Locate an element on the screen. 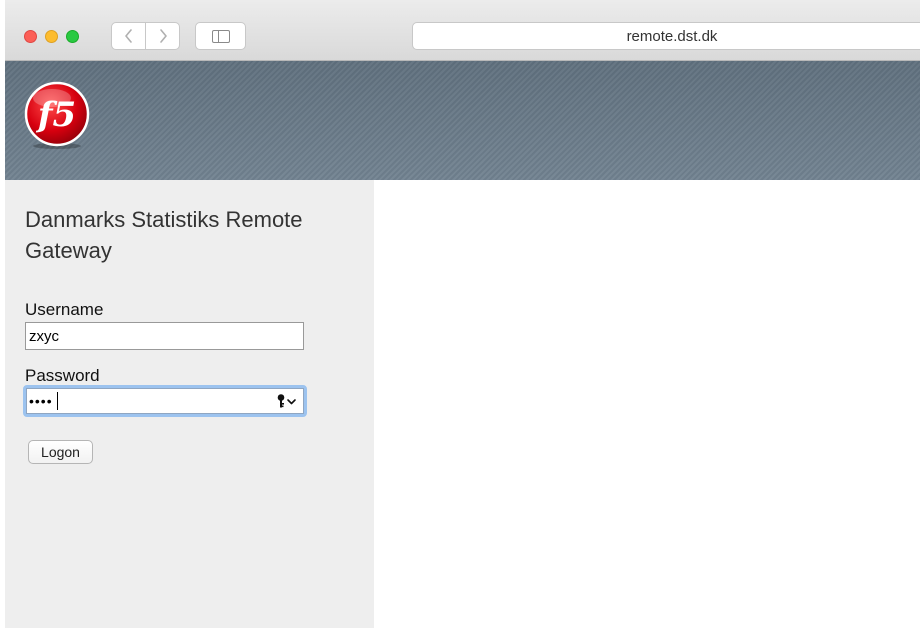  browser-toolbar: remote.dst.dk is located at coordinates (462, 30).